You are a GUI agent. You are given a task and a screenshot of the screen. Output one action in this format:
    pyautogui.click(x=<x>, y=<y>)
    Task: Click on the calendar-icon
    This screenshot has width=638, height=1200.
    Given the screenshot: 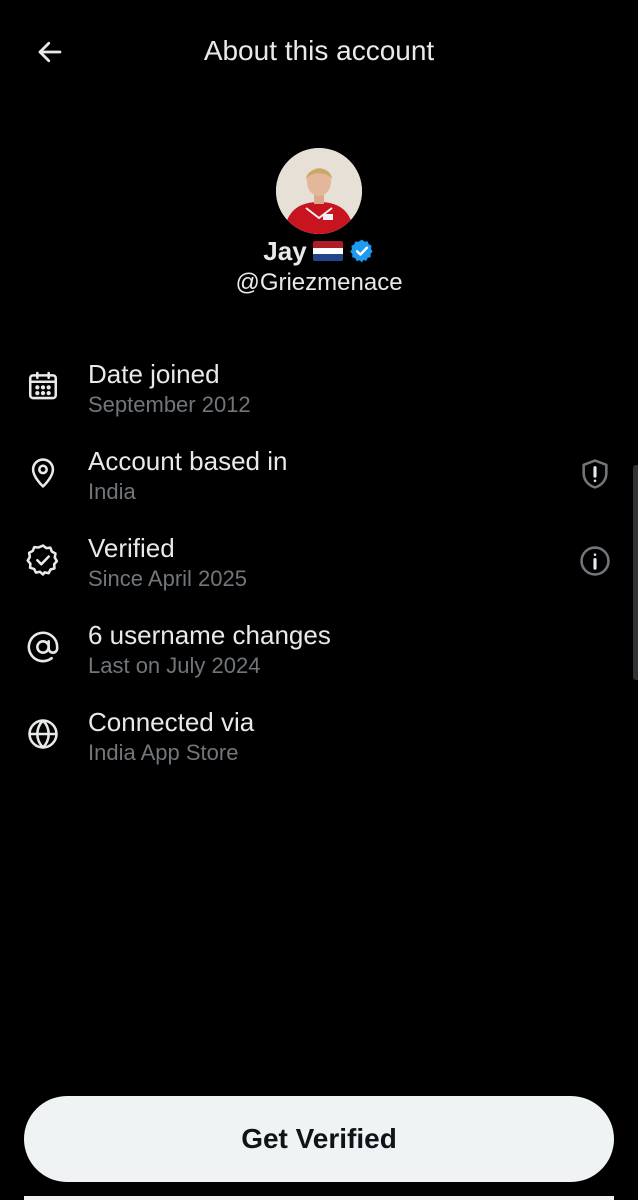 What is the action you would take?
    pyautogui.click(x=43, y=385)
    